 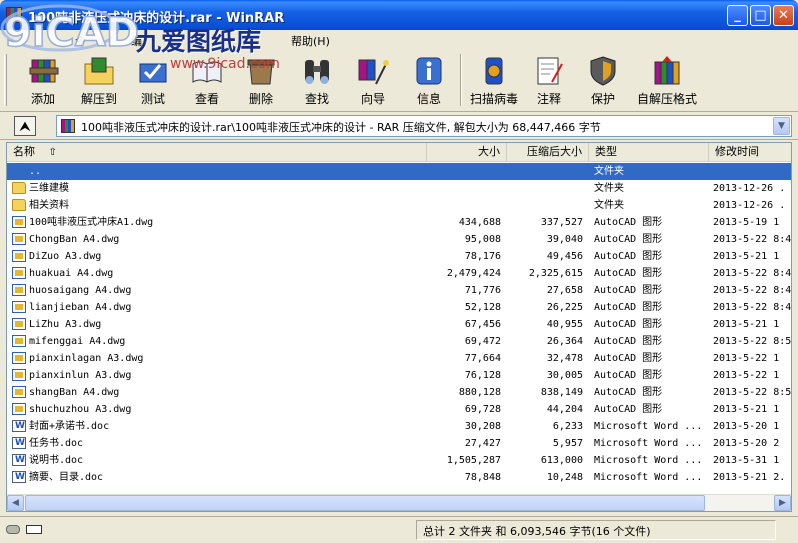 What do you see at coordinates (49, 188) in the screenshot?
I see `file-name: 三维建模` at bounding box center [49, 188].